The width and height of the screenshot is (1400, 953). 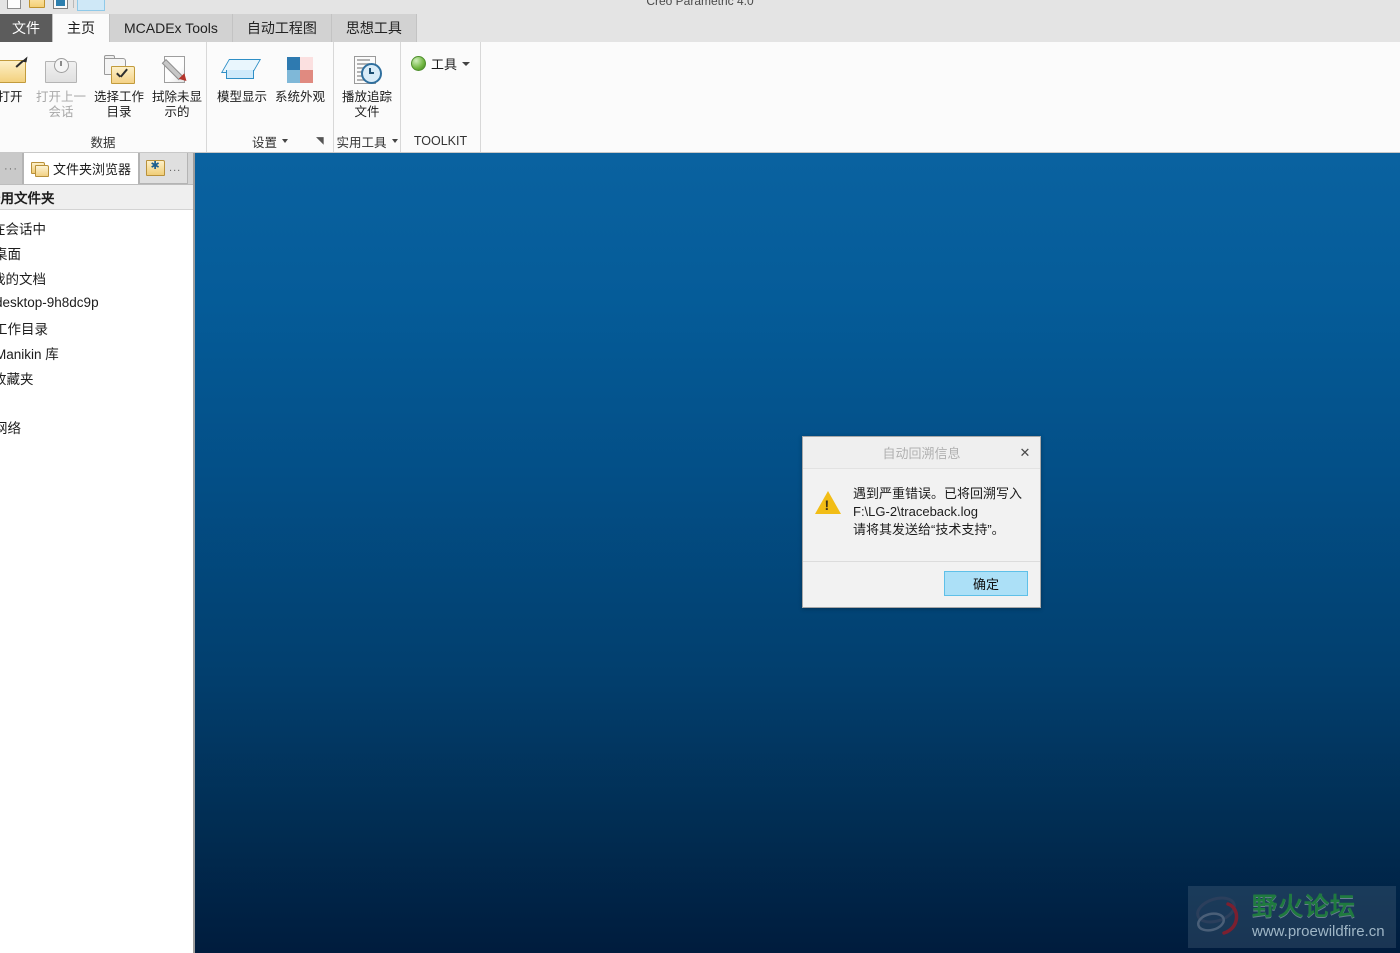 I want to click on tree-item-label: 网络, so click(x=10, y=428).